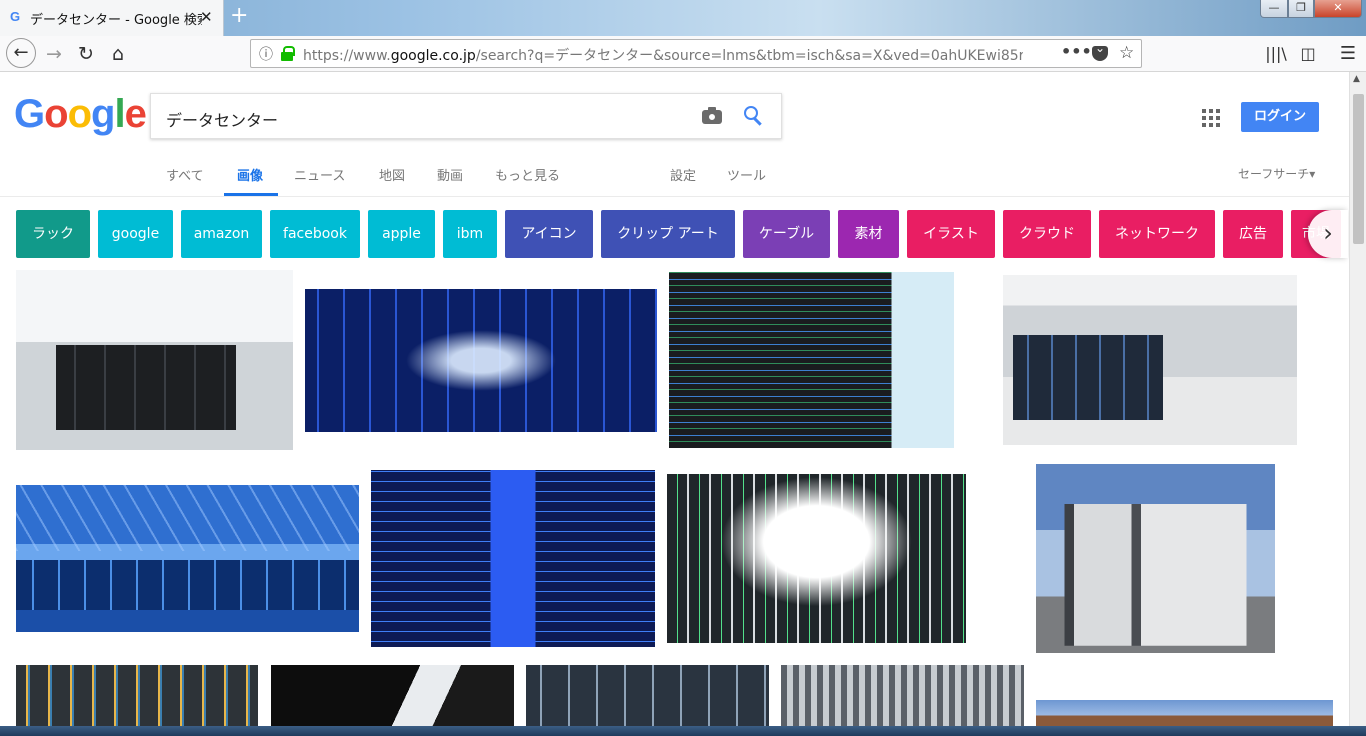 The image size is (1366, 736). What do you see at coordinates (119, 114) in the screenshot?
I see `logo-letter: l` at bounding box center [119, 114].